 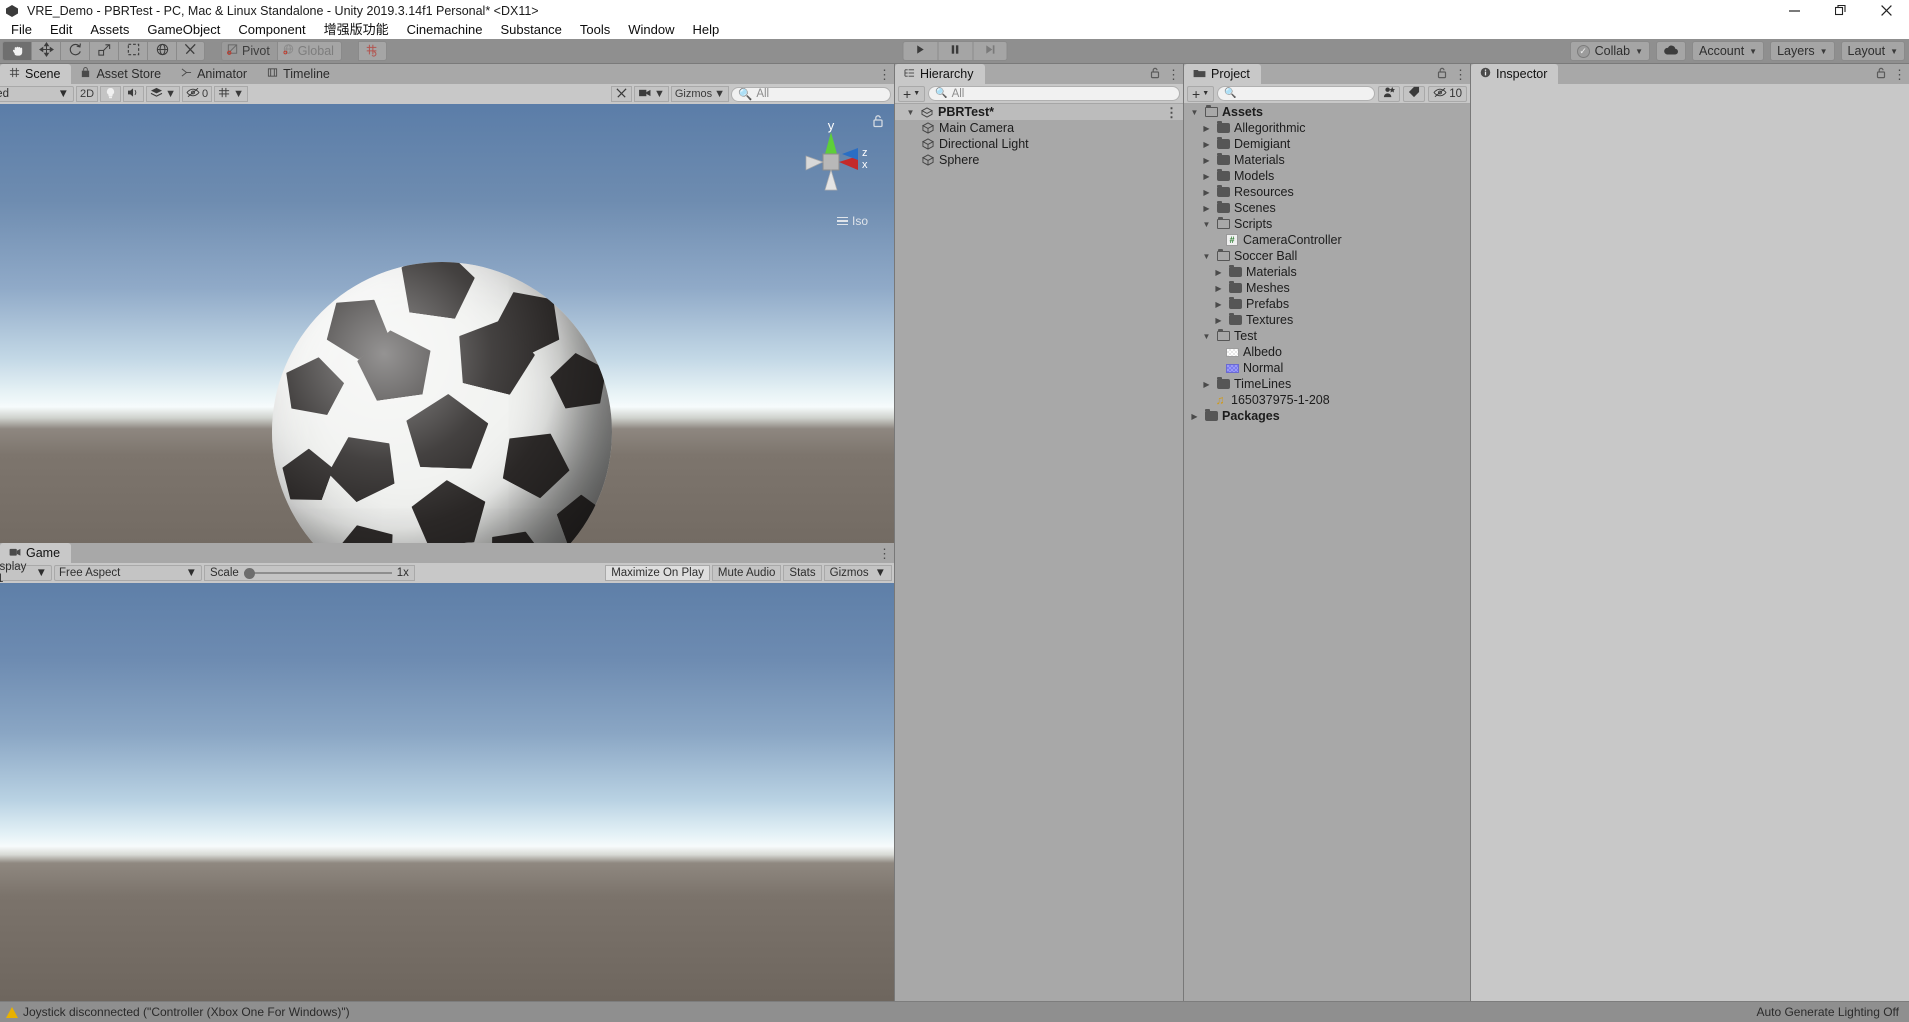 I want to click on scene-menu-icon: ⋮, so click(x=884, y=74).